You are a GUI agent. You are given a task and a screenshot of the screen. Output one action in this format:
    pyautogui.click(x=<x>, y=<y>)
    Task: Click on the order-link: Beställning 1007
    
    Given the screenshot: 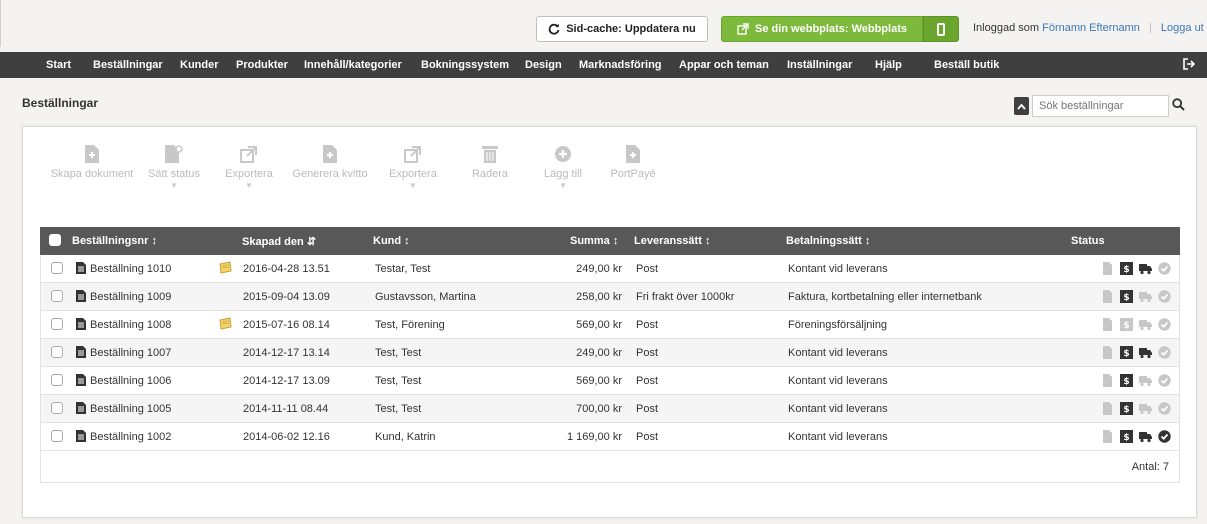 What is the action you would take?
    pyautogui.click(x=130, y=353)
    